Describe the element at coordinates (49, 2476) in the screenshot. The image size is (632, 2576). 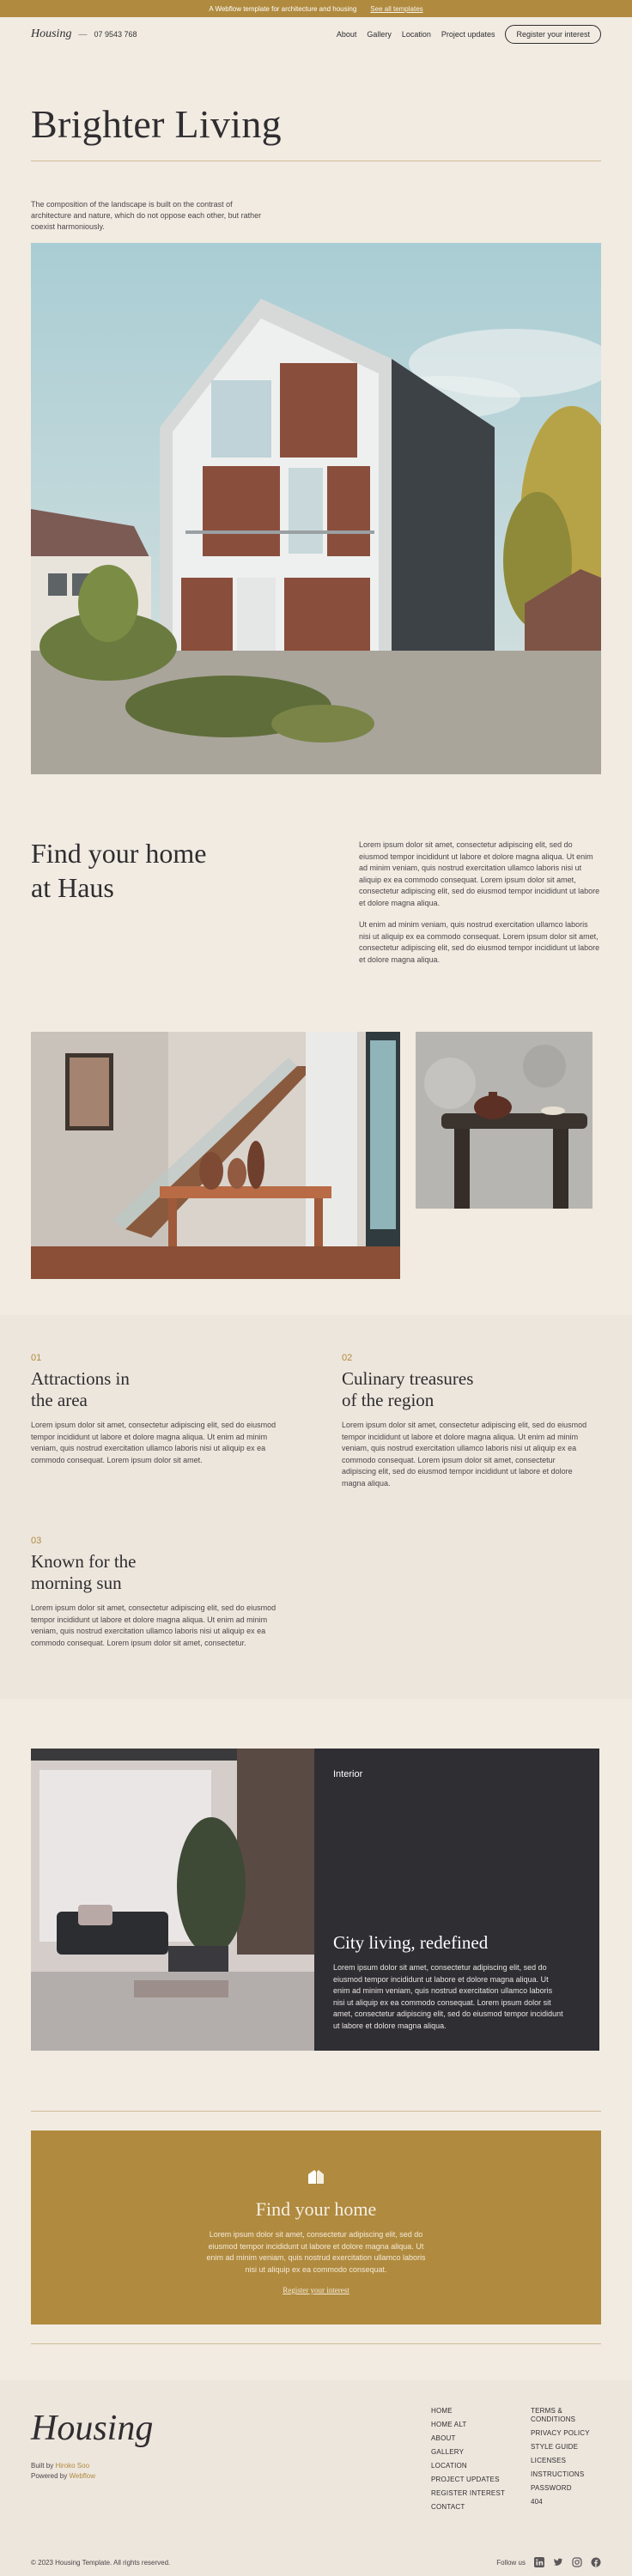
I see `powered-by-label: Powered by` at that location.